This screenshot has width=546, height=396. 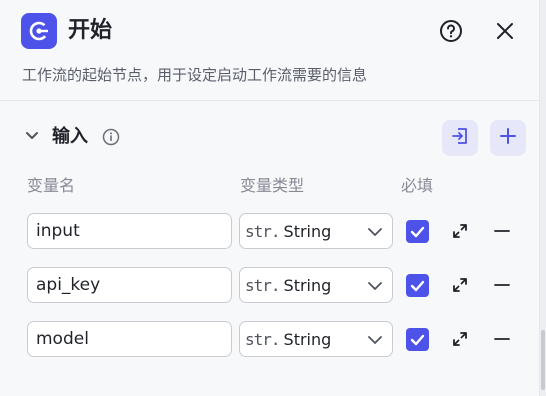 I want to click on import-button, so click(x=460, y=138).